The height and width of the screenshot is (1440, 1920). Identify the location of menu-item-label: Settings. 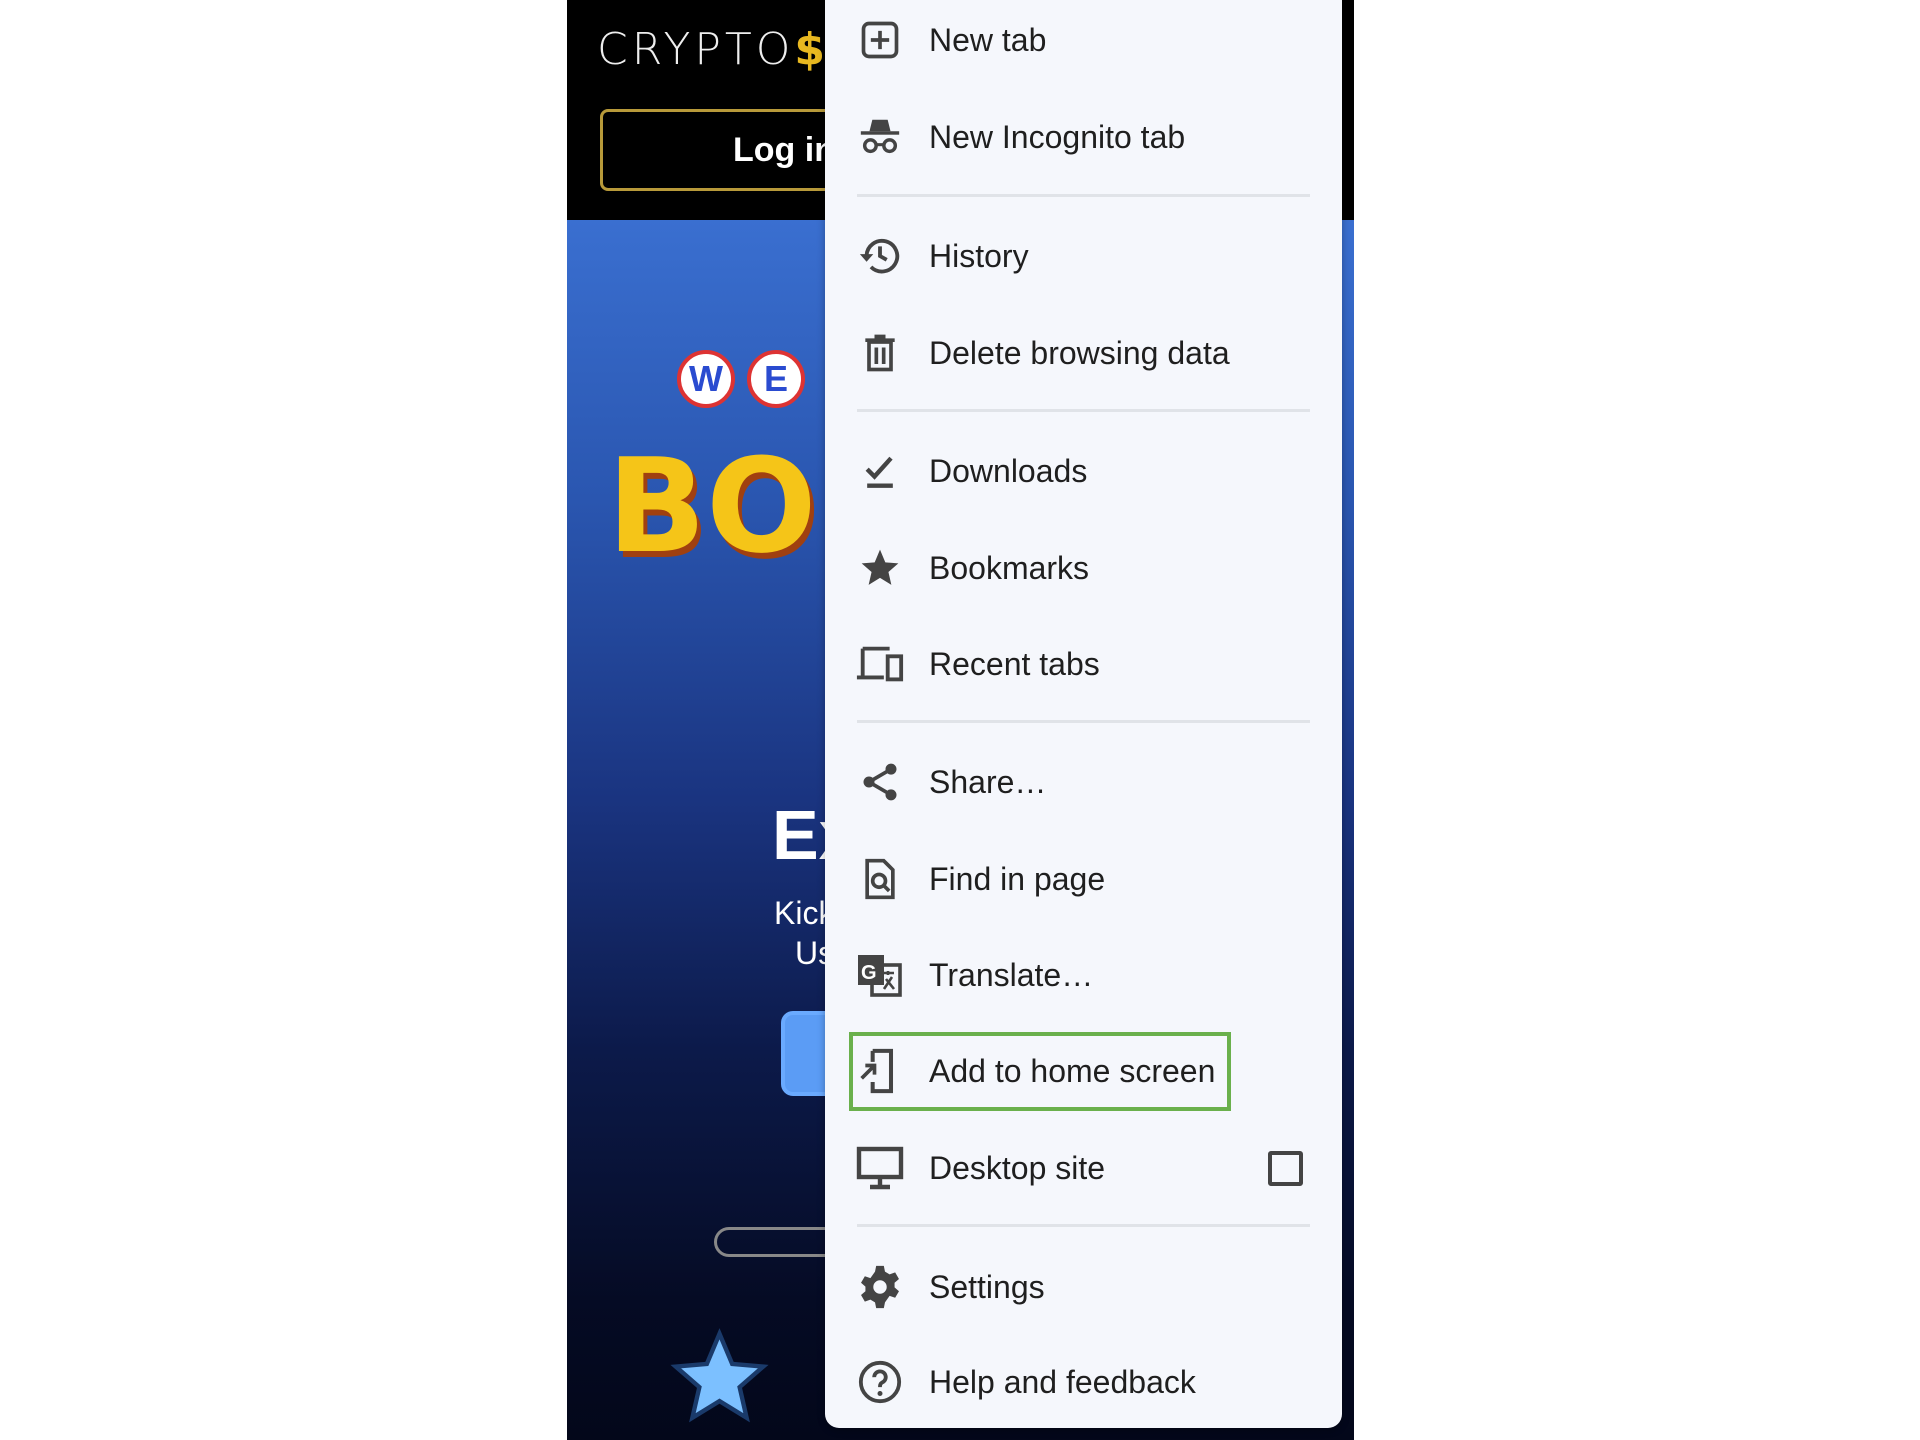
(987, 1286).